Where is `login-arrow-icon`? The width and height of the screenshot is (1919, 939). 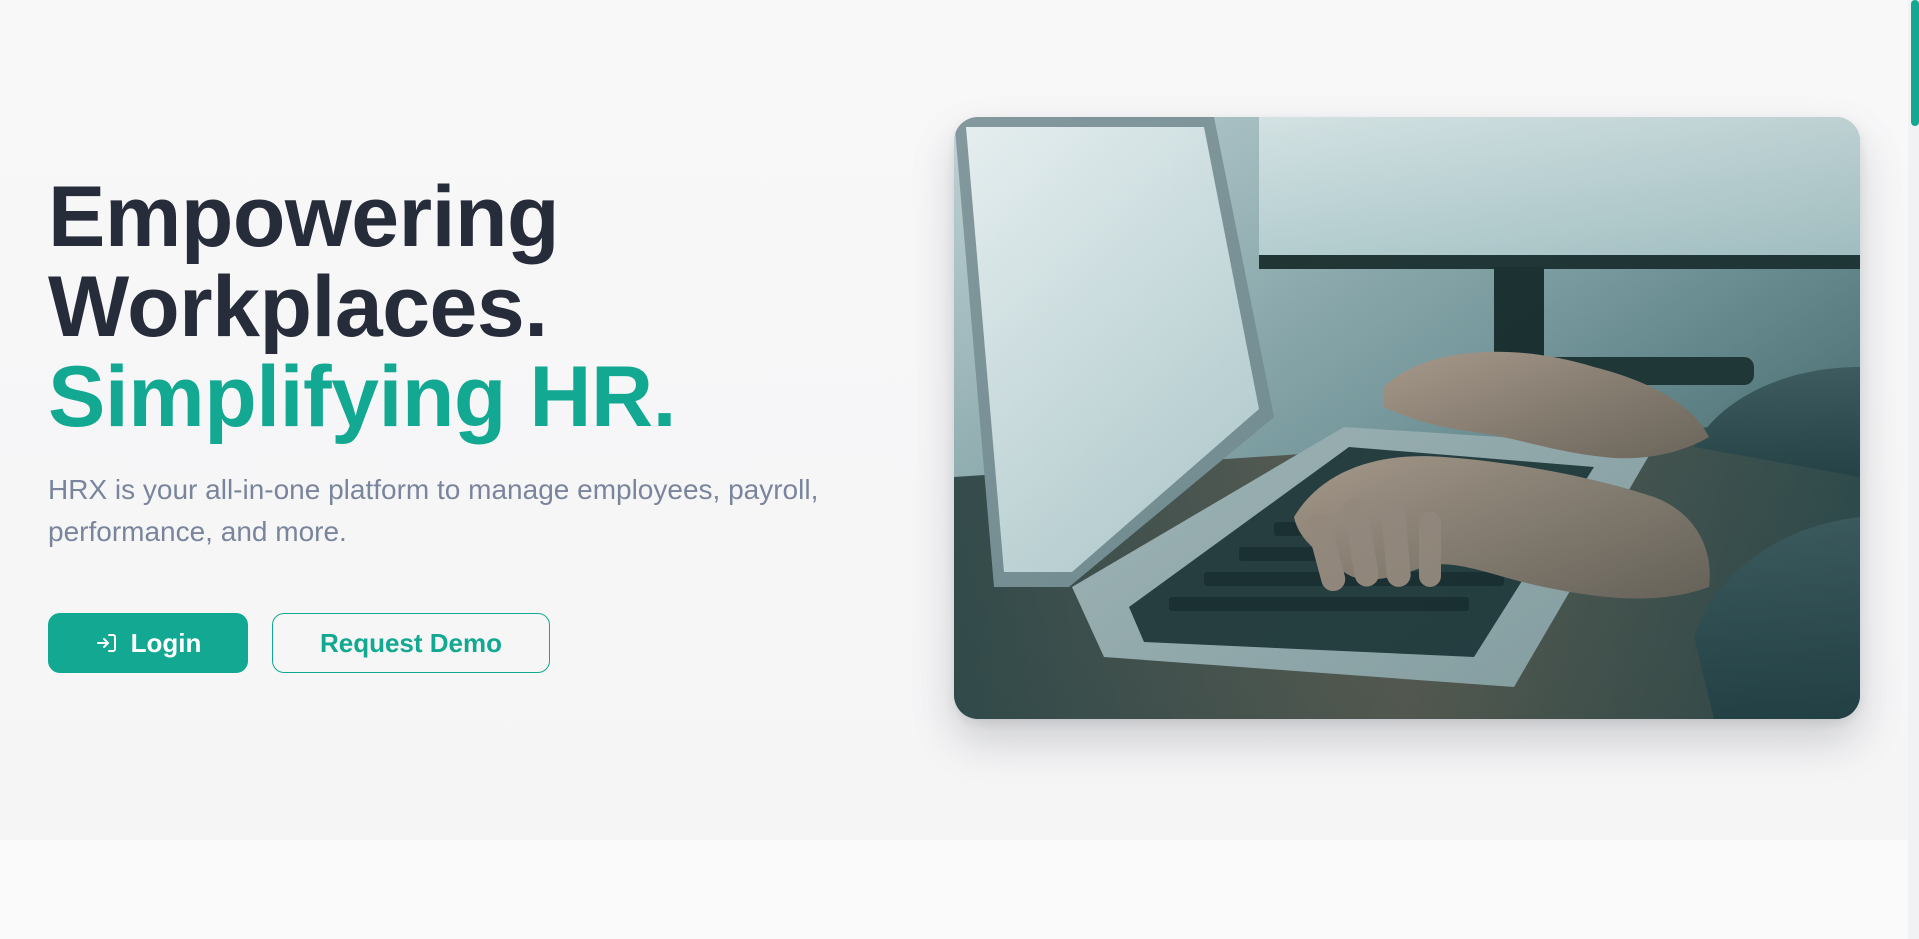
login-arrow-icon is located at coordinates (107, 643).